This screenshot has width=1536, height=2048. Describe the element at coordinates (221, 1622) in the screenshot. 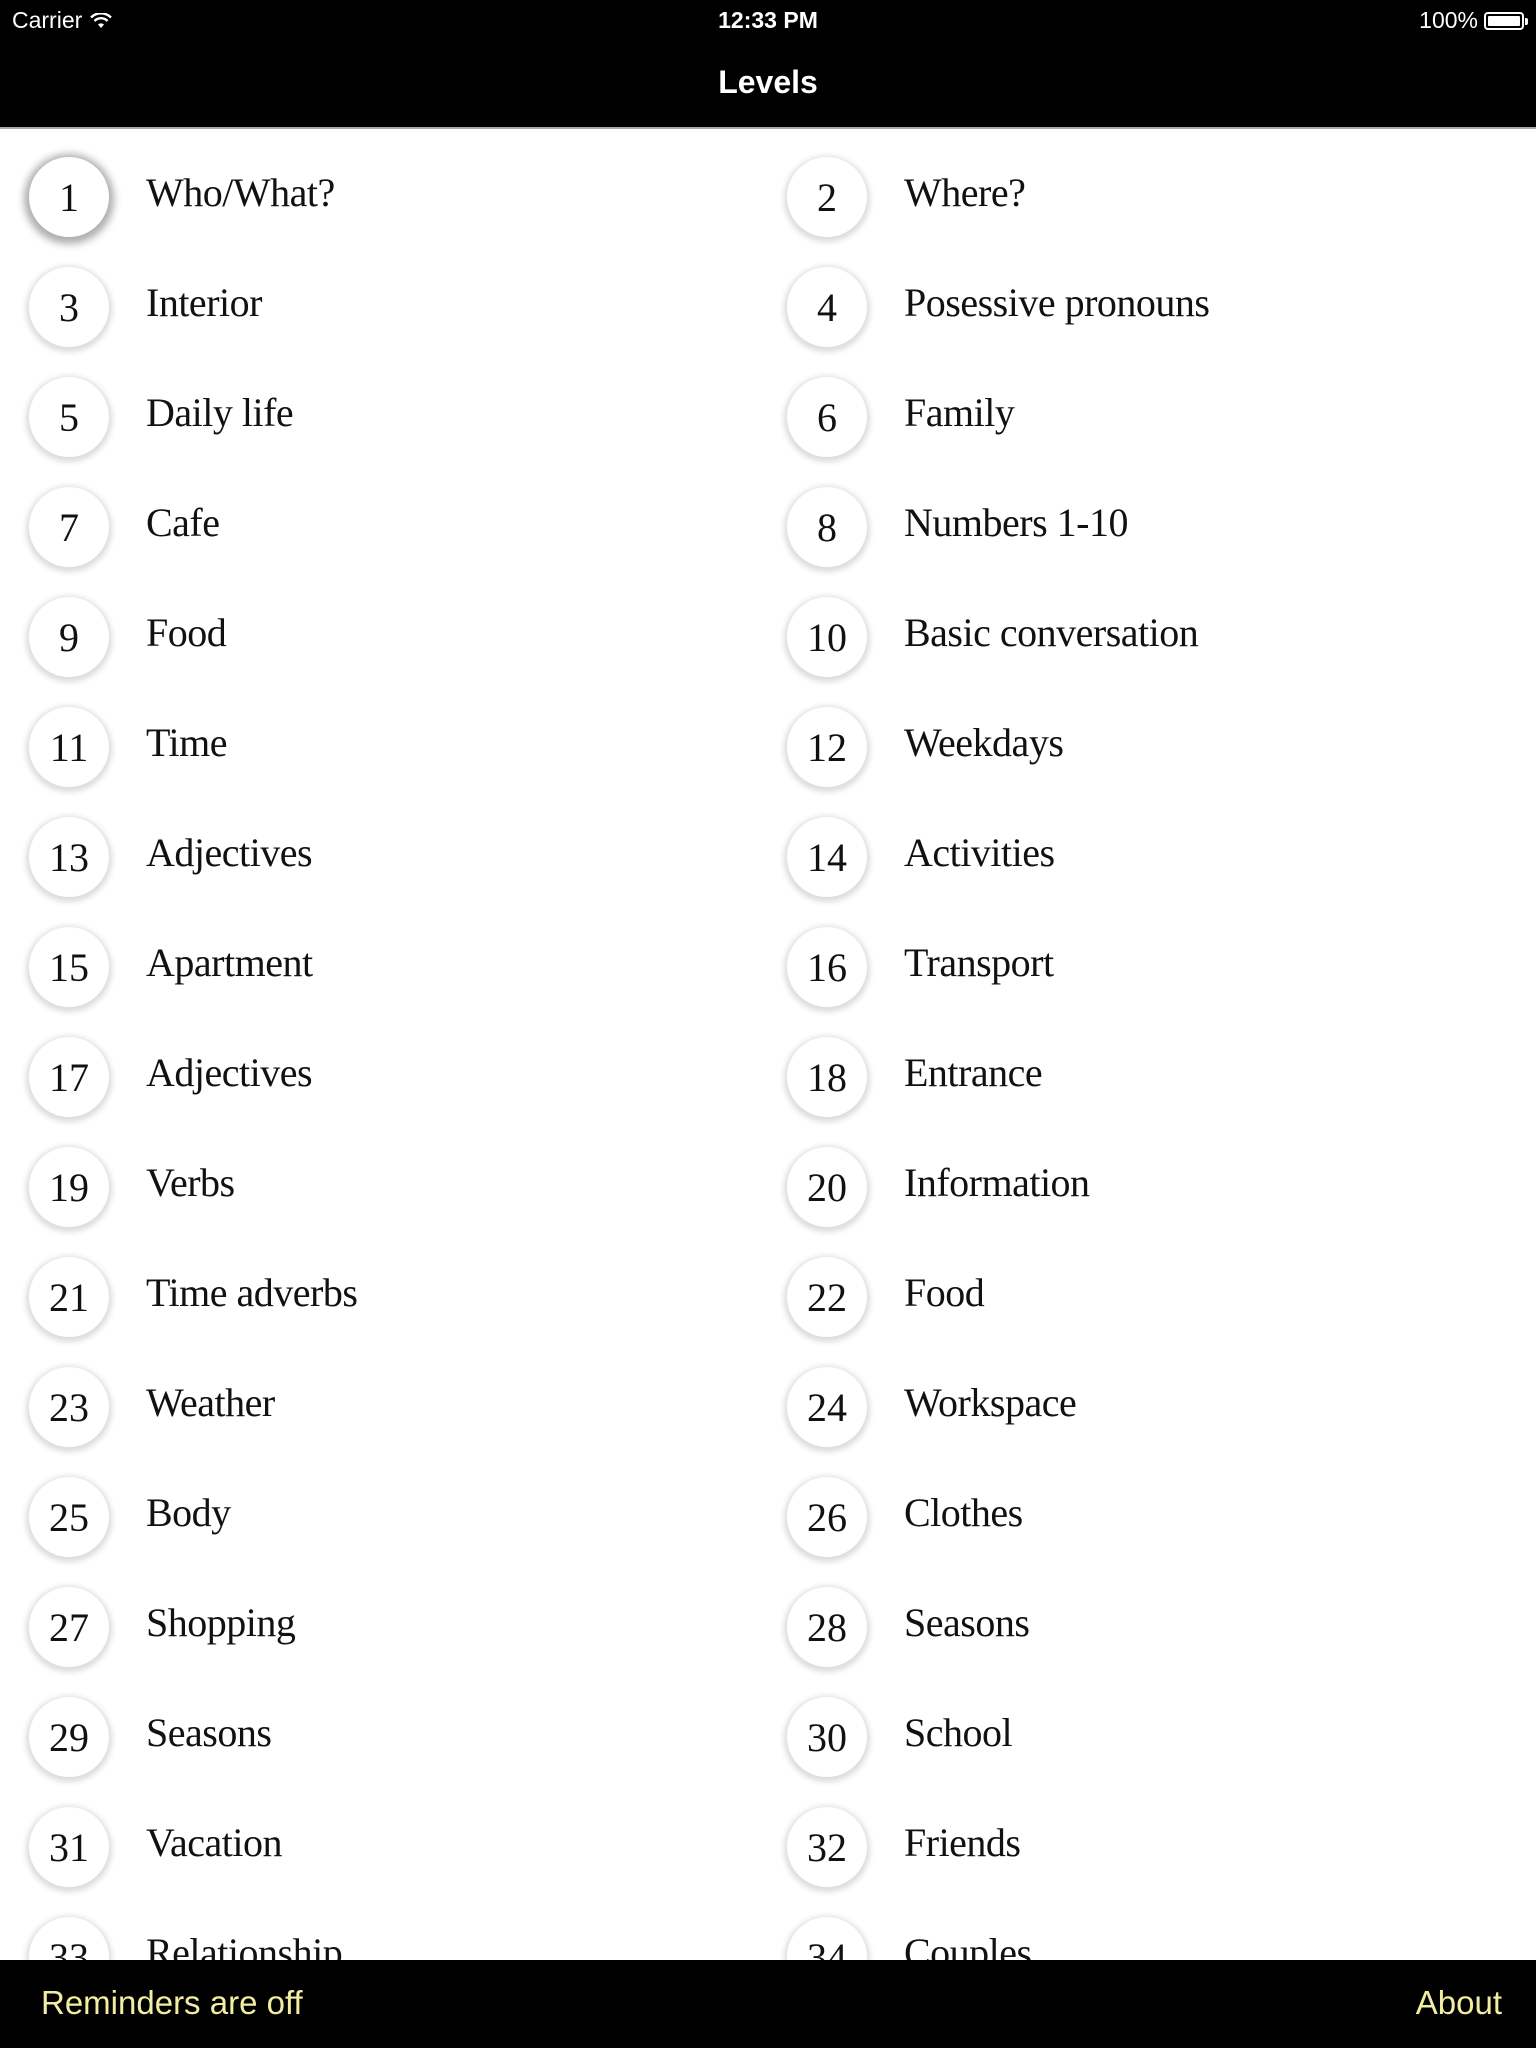

I see `level-label: Shopping` at that location.